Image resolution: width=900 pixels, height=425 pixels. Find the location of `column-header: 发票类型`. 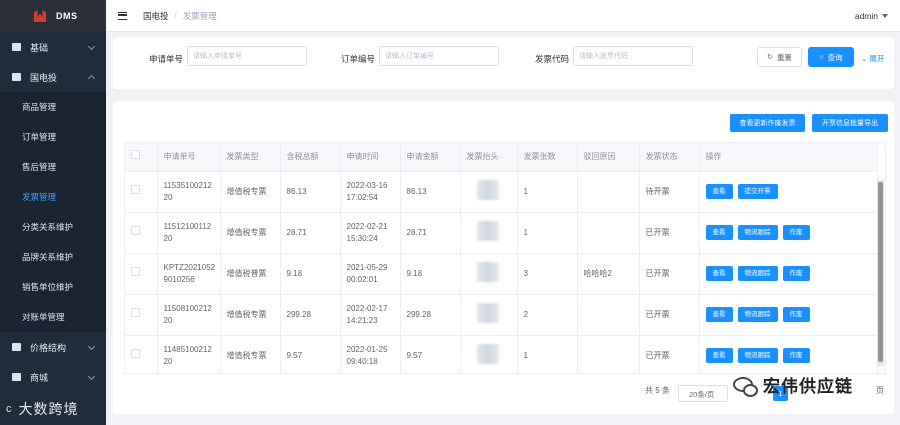

column-header: 发票类型 is located at coordinates (250, 157).